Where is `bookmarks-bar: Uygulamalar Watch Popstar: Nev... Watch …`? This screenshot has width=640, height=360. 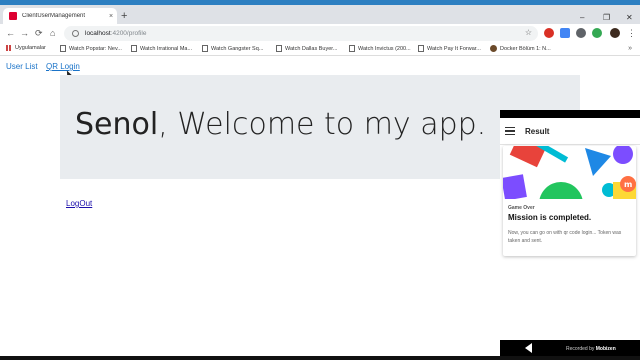 bookmarks-bar: Uygulamalar Watch Popstar: Nev... Watch … is located at coordinates (320, 49).